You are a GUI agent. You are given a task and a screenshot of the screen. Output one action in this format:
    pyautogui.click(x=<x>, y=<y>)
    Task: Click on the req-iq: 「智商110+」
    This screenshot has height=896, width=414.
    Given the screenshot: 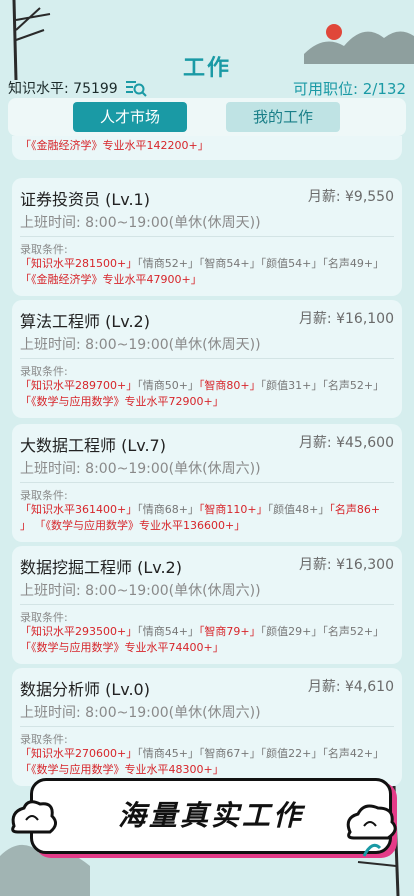 What is the action you would take?
    pyautogui.click(x=233, y=509)
    